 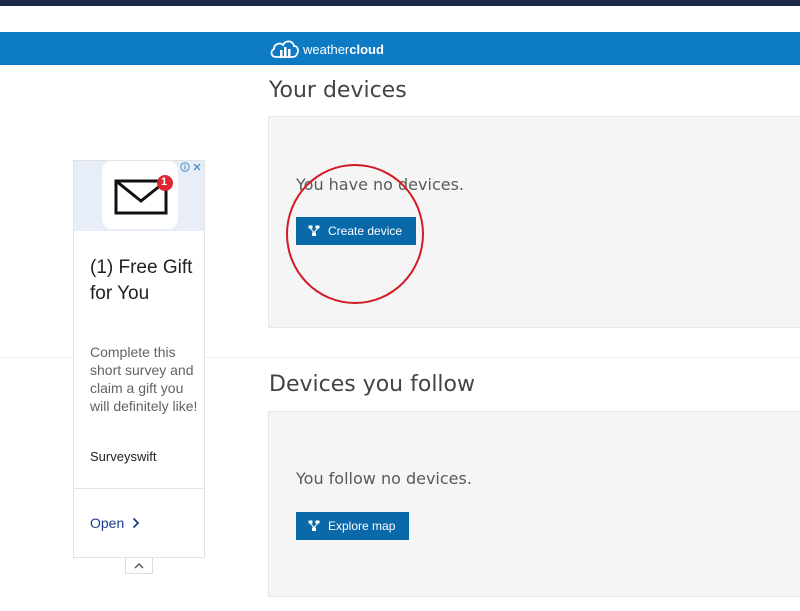 I want to click on mail-icon, so click(x=143, y=195).